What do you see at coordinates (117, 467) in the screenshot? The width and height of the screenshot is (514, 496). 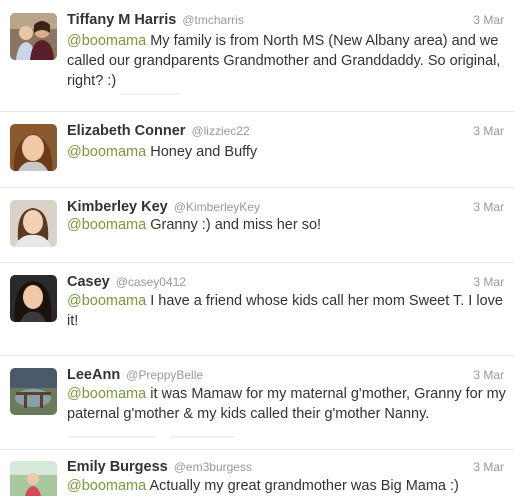 I see `author-display-name: Emily Burgess` at bounding box center [117, 467].